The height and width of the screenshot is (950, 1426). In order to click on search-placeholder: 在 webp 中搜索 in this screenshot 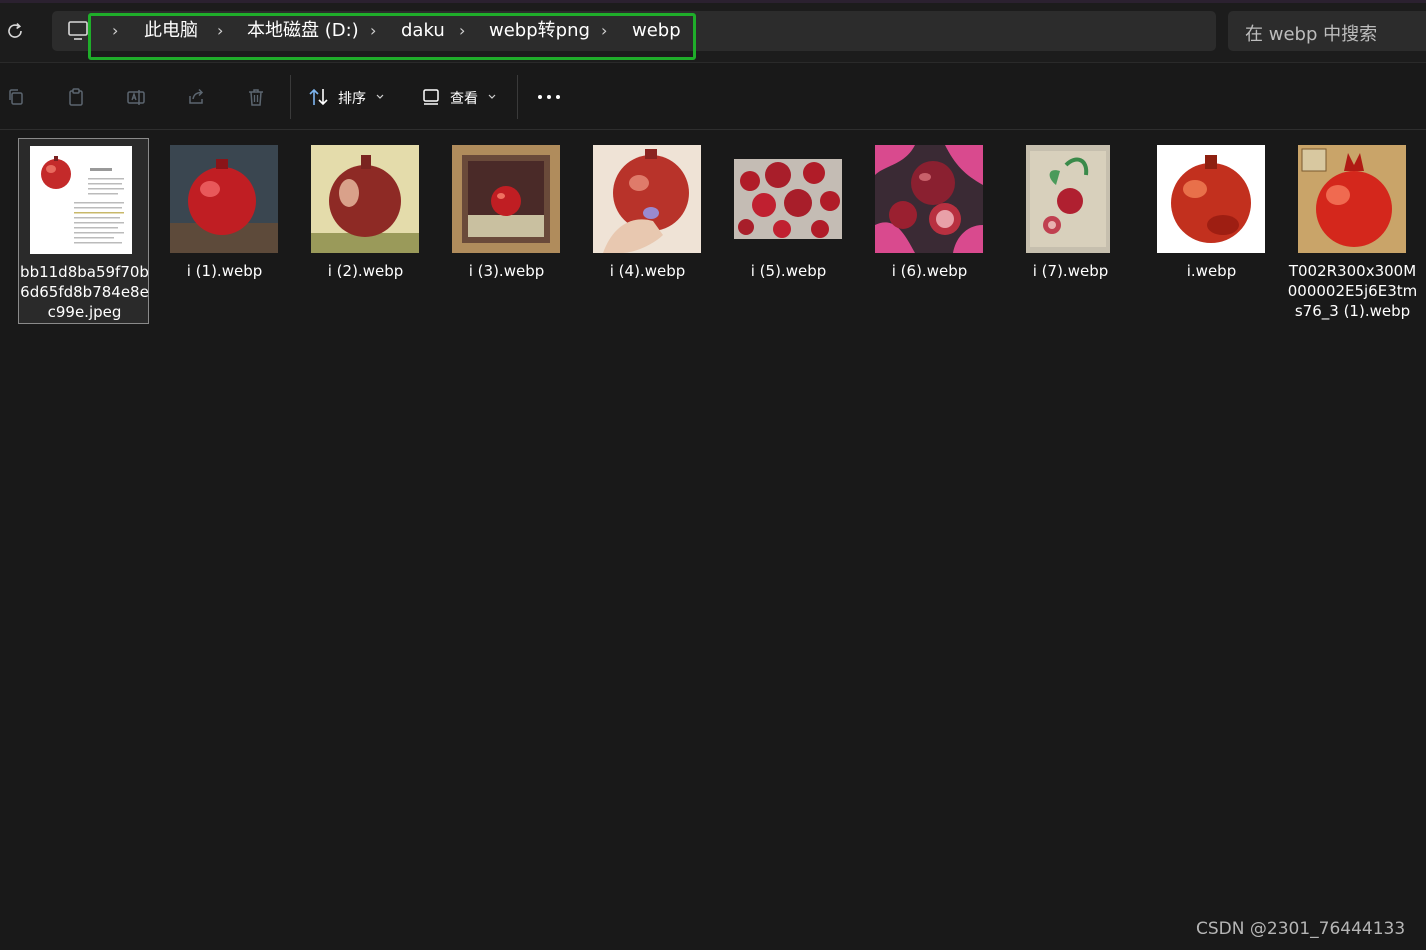, I will do `click(1311, 34)`.